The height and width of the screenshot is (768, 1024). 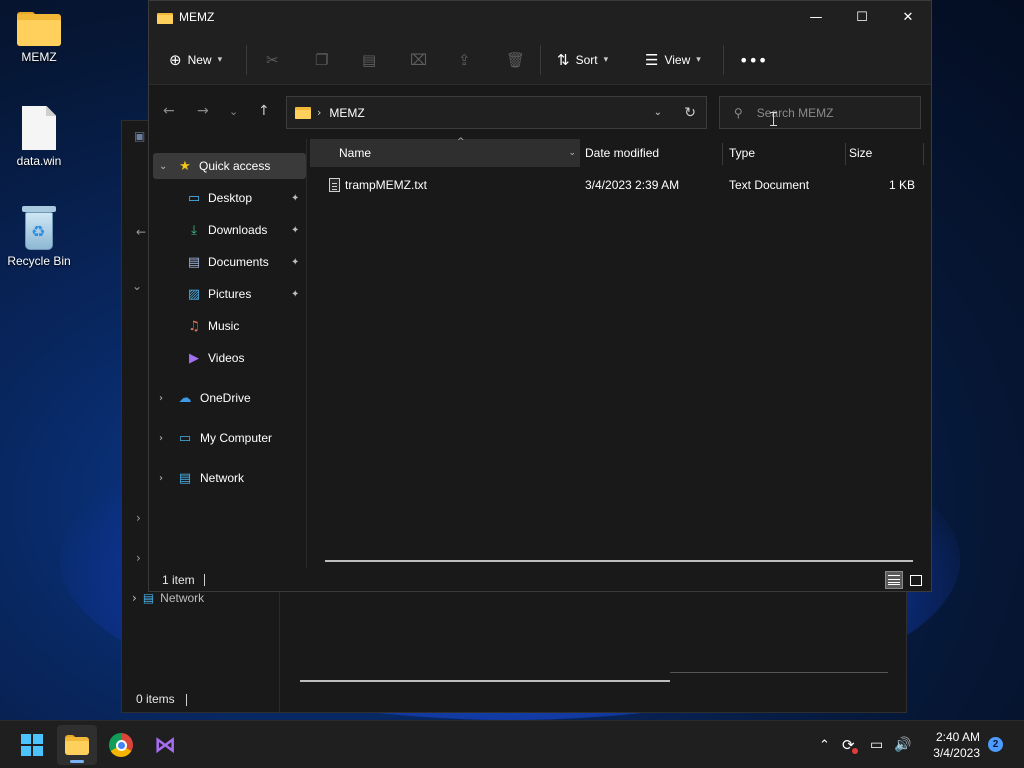 What do you see at coordinates (894, 580) in the screenshot?
I see `details-view-button` at bounding box center [894, 580].